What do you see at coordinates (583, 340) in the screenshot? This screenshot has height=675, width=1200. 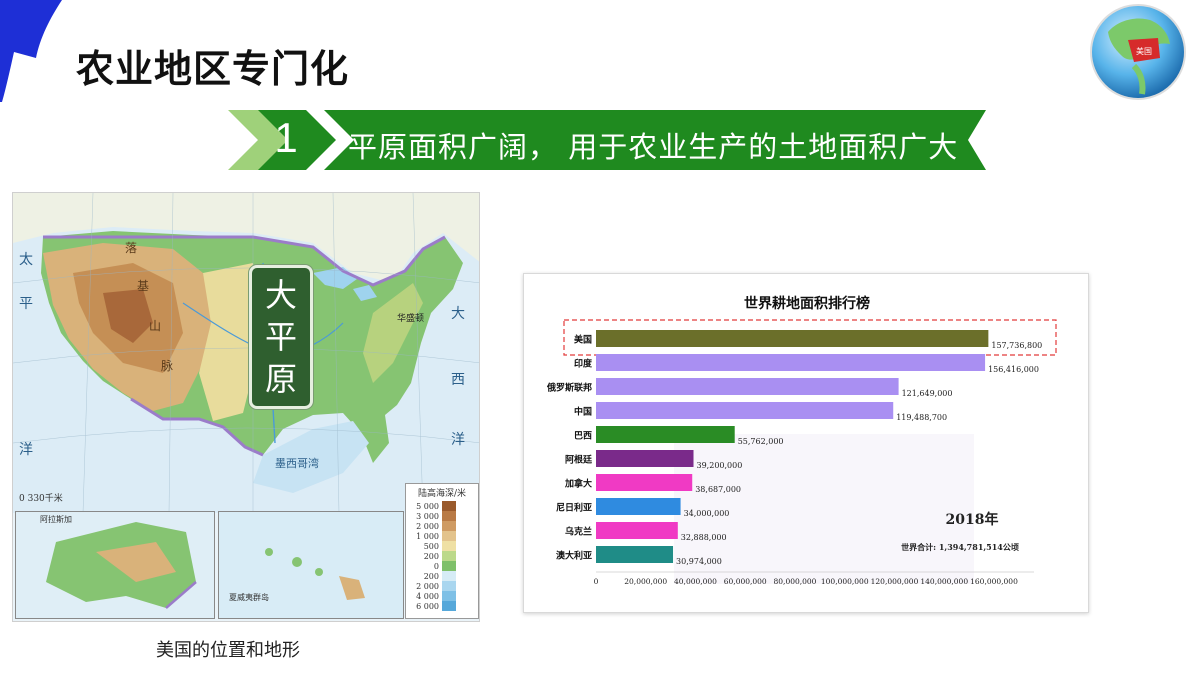 I see `bar-category-label: 美国` at bounding box center [583, 340].